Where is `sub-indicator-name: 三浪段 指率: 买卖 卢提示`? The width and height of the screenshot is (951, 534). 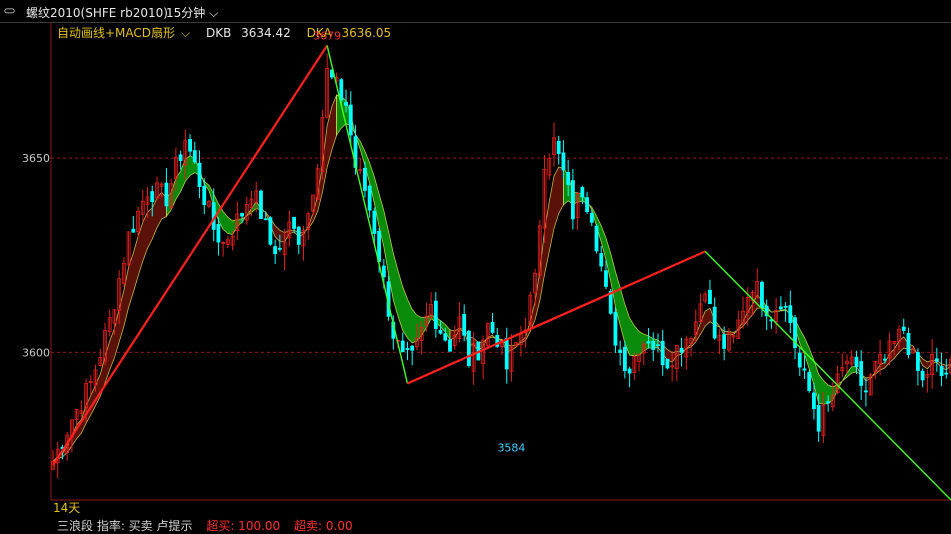
sub-indicator-name: 三浪段 指率: 买卖 卢提示 is located at coordinates (125, 526).